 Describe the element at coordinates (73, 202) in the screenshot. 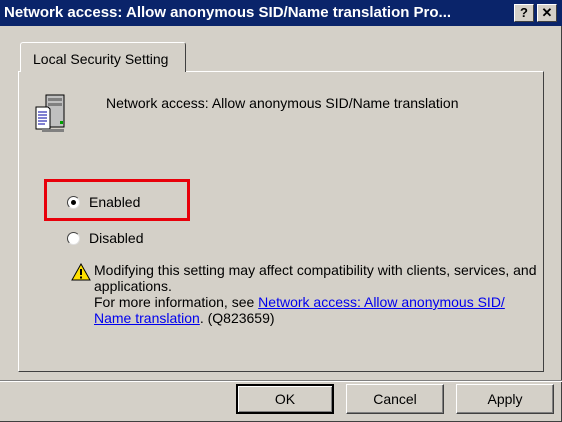

I see `enabled-radio` at that location.